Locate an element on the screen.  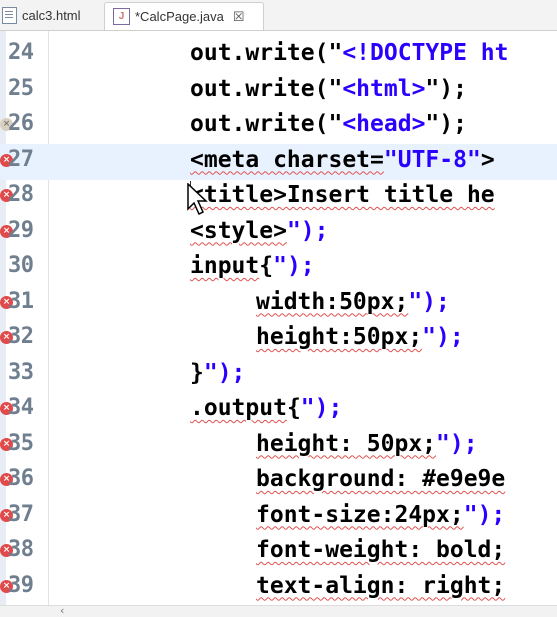
code-line: × 26 out.write("<head>"); is located at coordinates (278, 126).